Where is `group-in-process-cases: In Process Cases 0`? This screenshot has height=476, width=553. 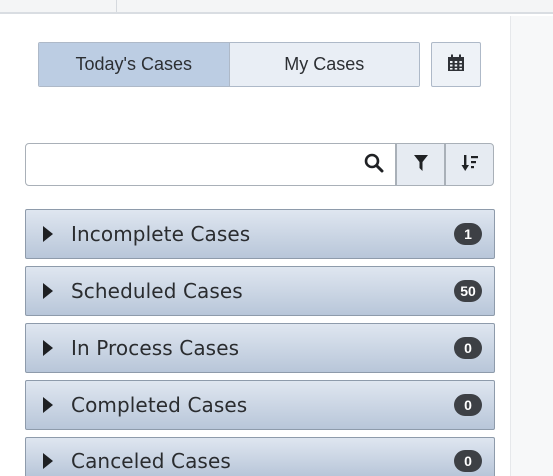
group-in-process-cases: In Process Cases 0 is located at coordinates (260, 348).